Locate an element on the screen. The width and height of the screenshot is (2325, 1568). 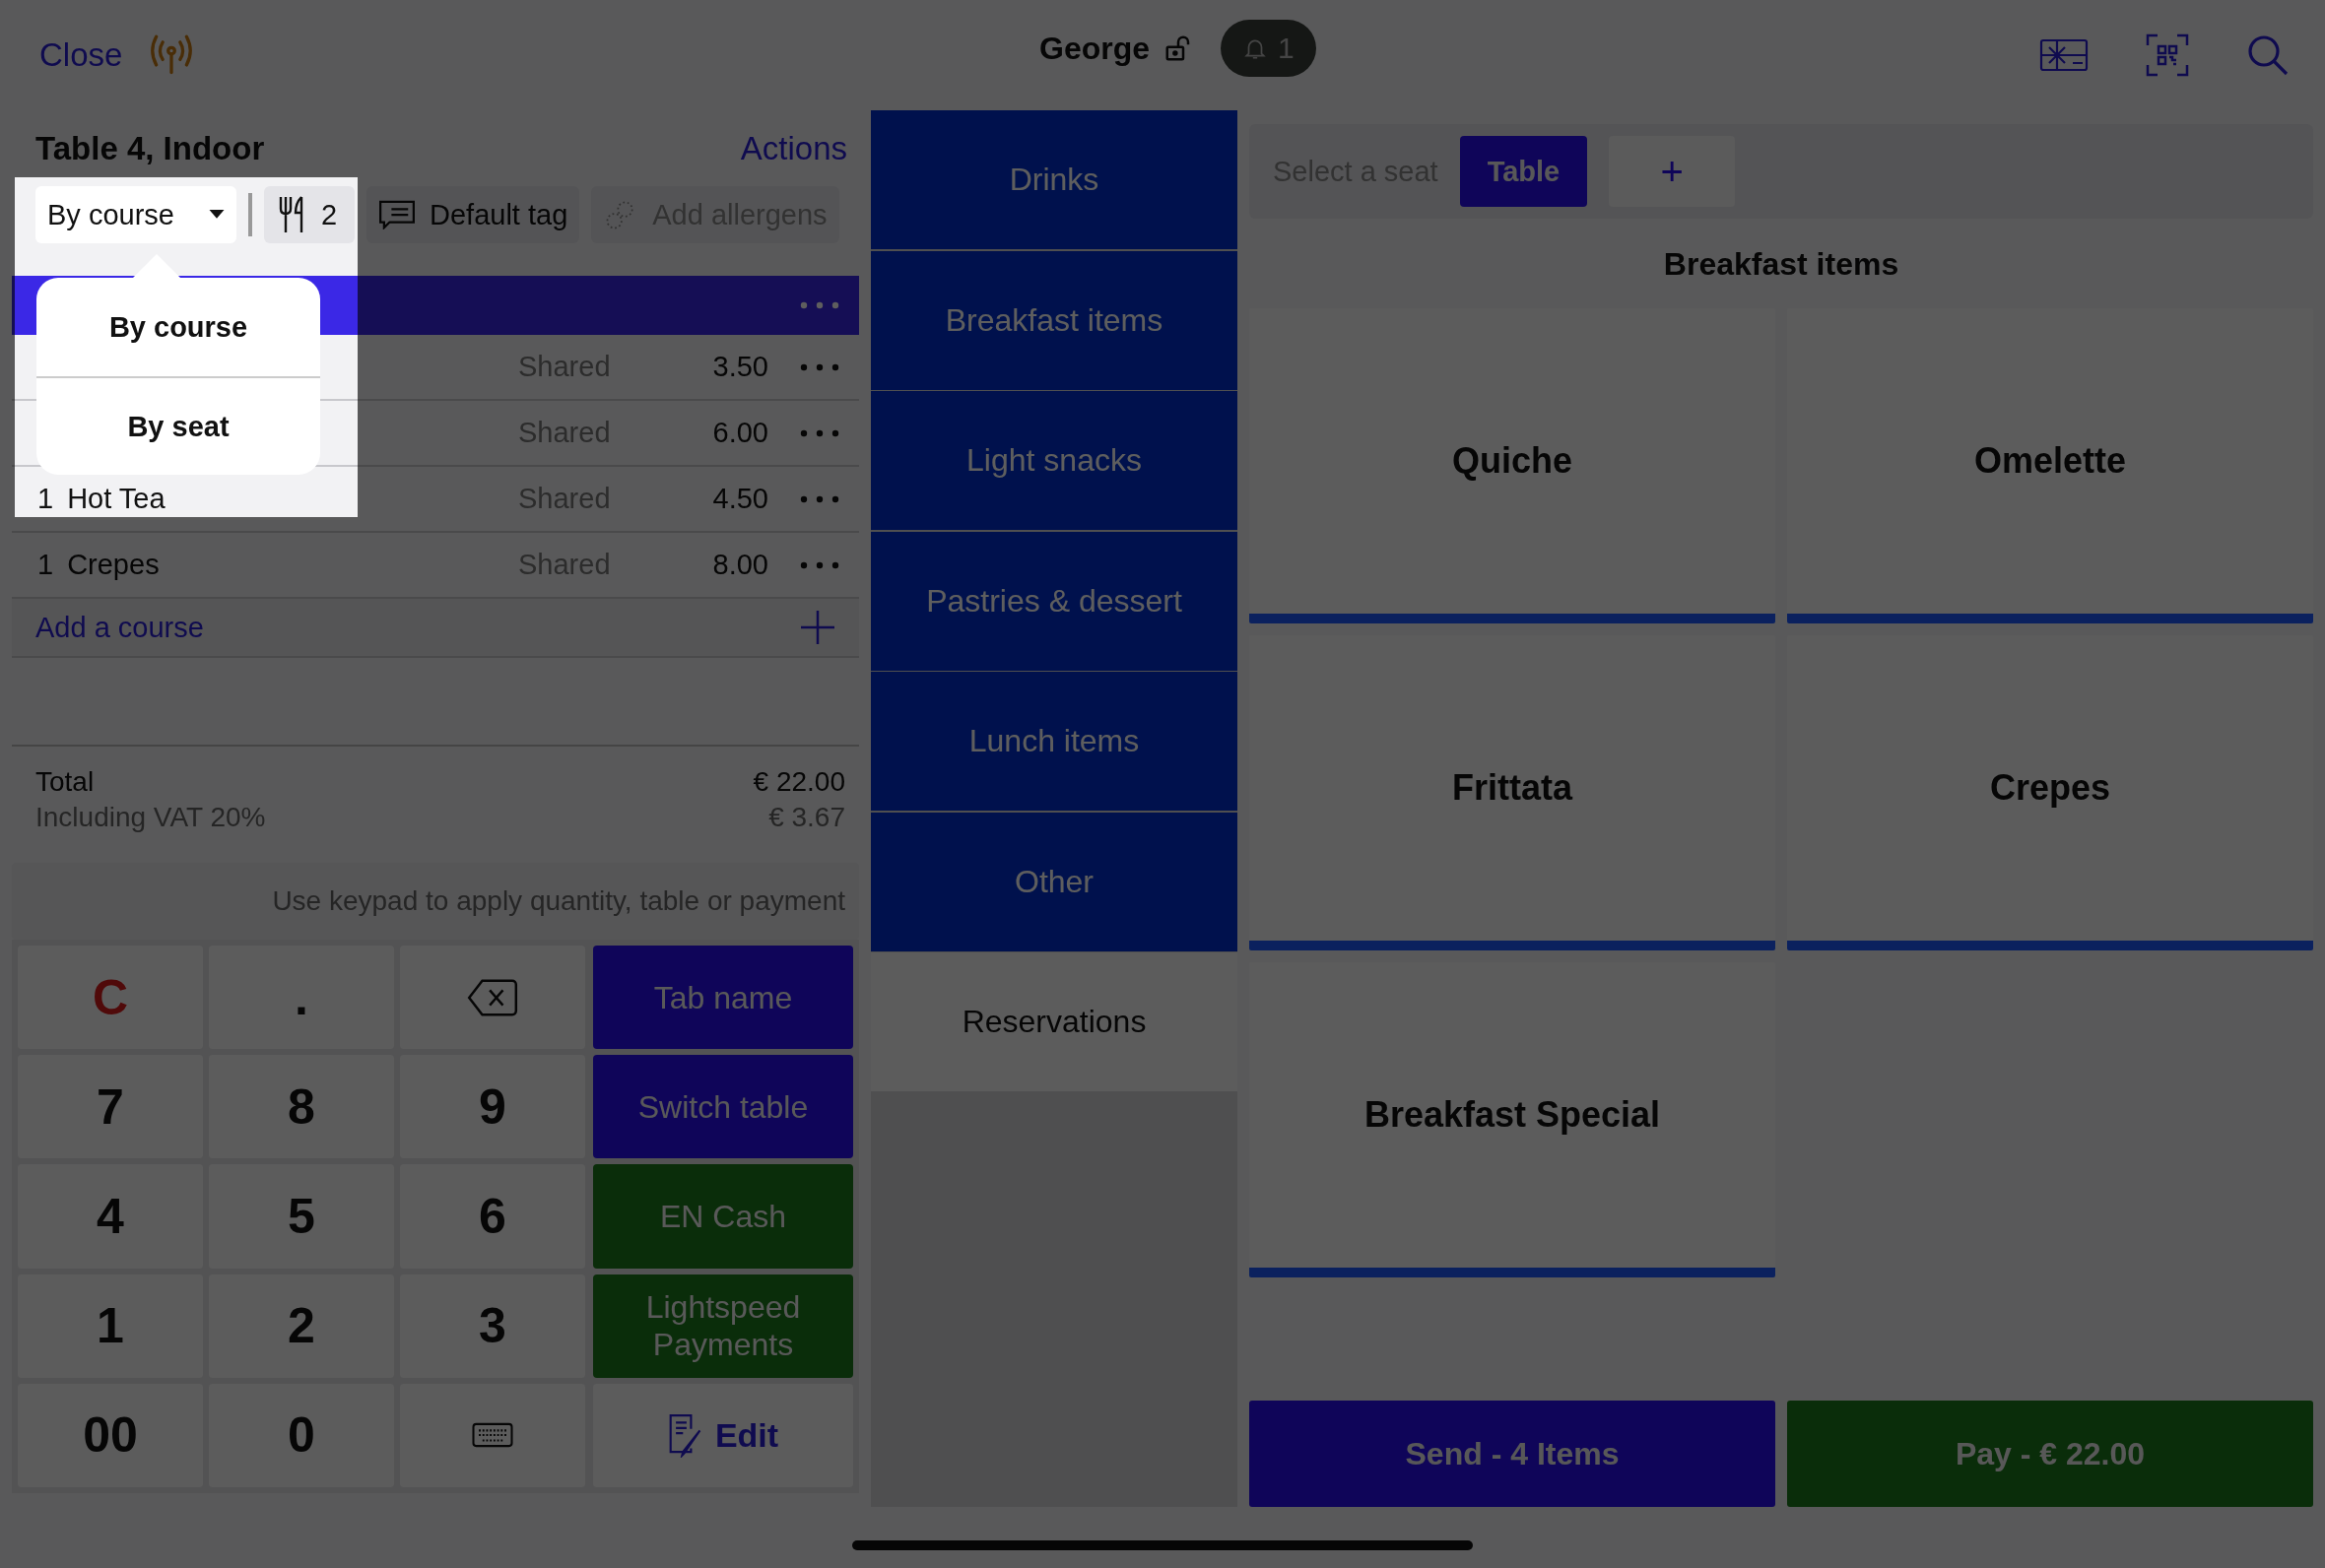
item-price: 6.00 is located at coordinates (740, 433).